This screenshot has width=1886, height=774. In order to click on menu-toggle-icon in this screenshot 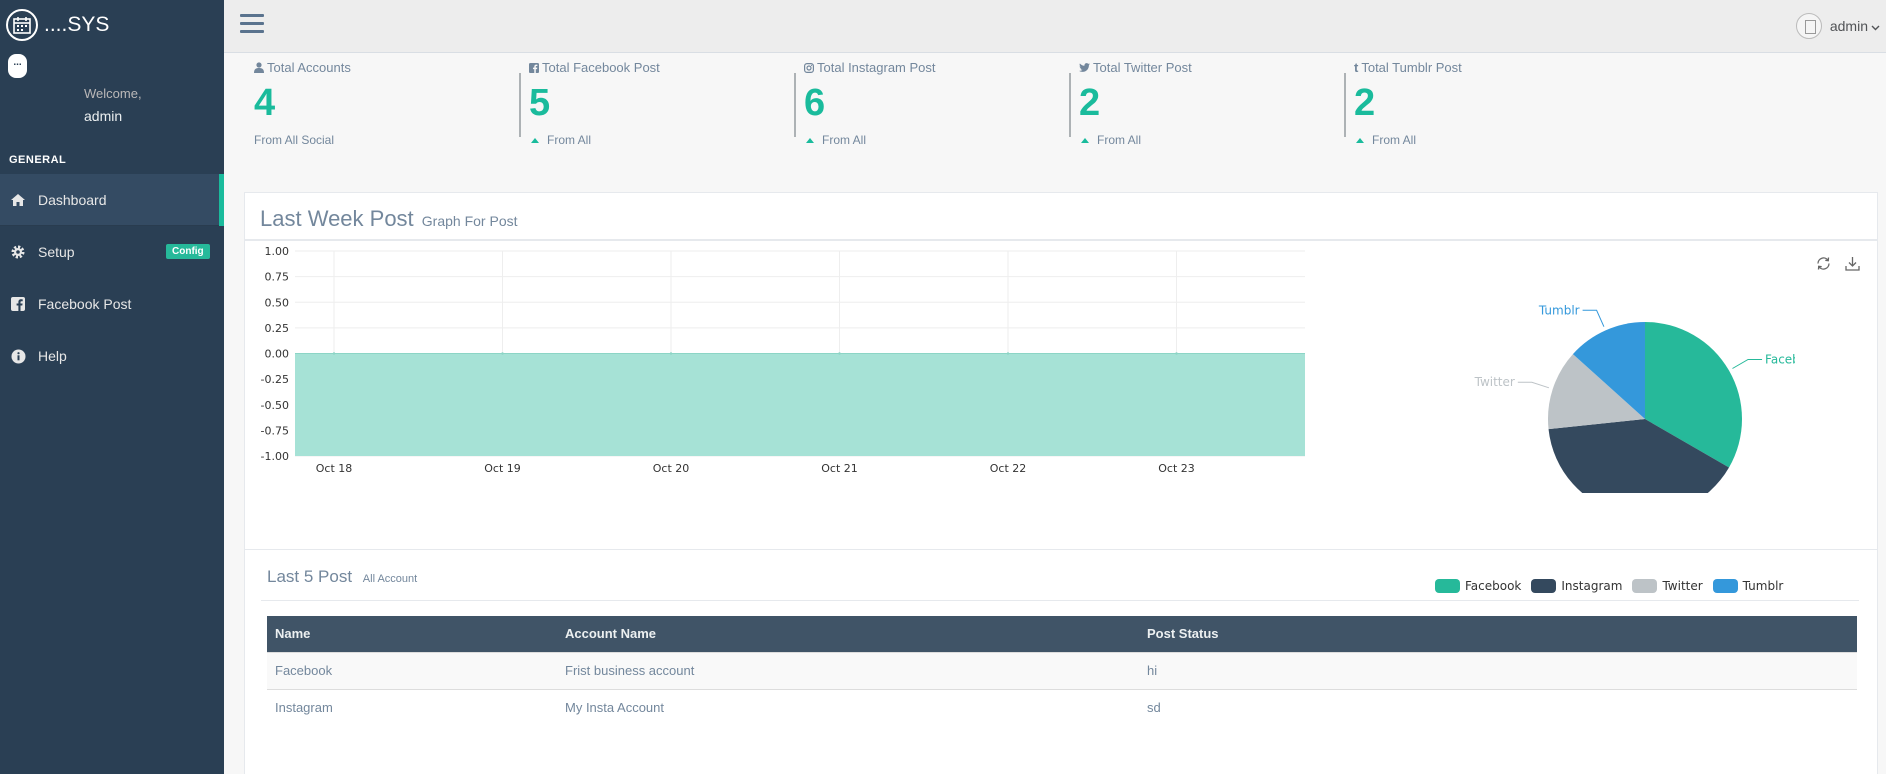, I will do `click(252, 25)`.